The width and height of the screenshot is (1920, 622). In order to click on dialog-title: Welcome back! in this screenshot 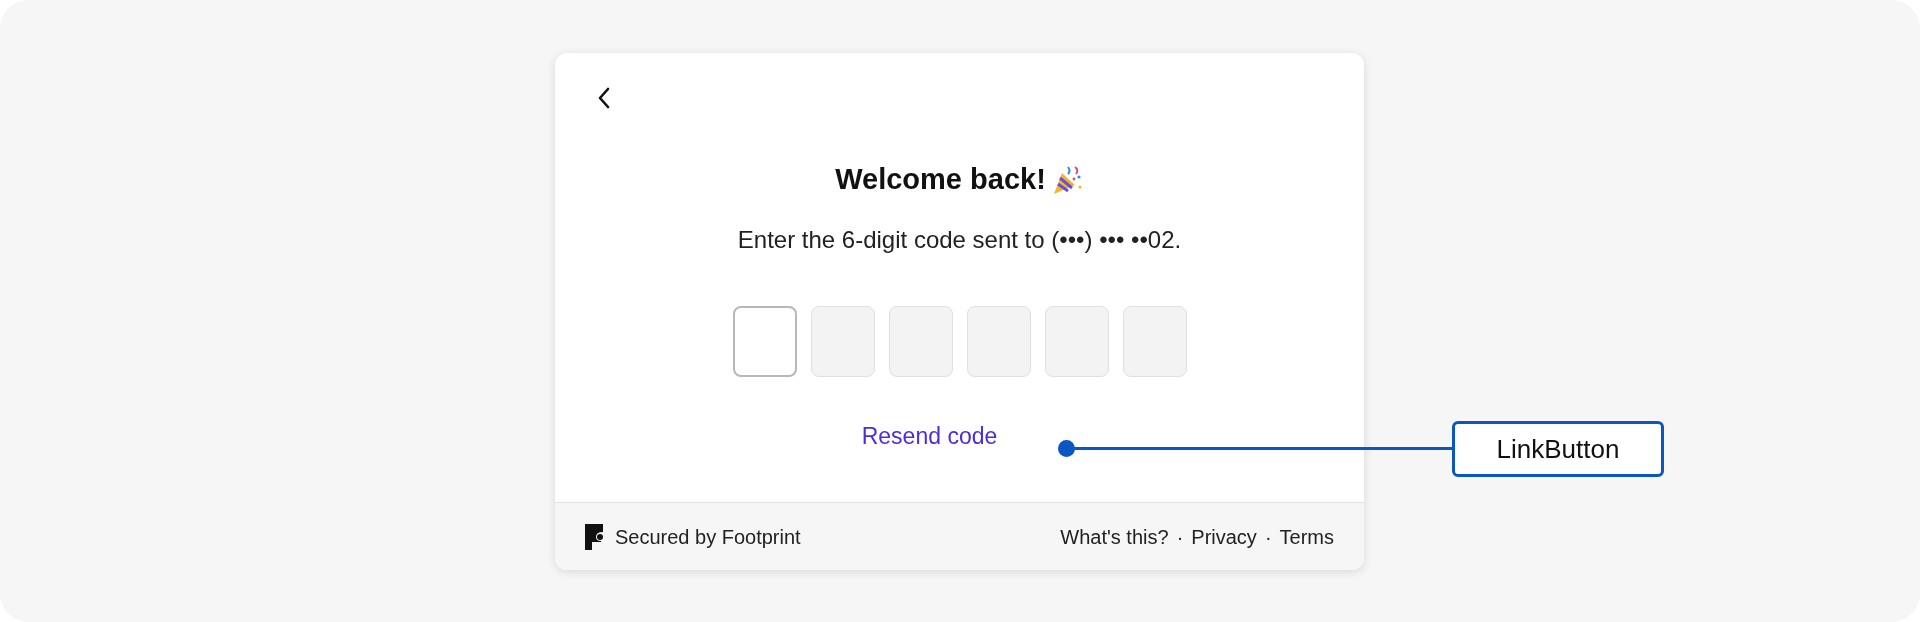, I will do `click(940, 179)`.